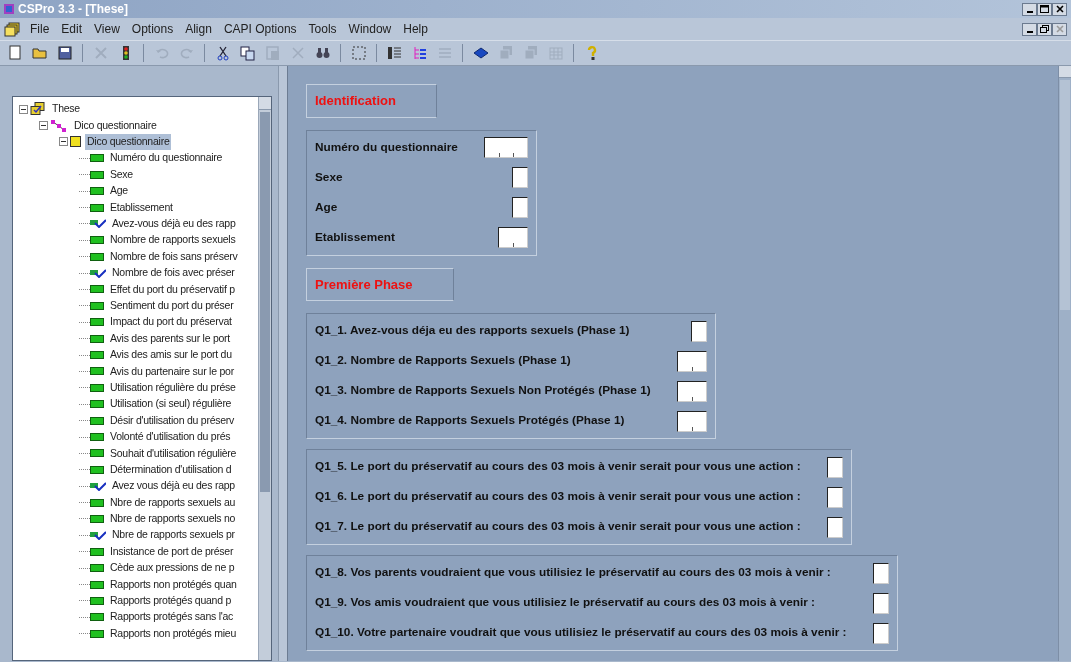  Describe the element at coordinates (171, 404) in the screenshot. I see `tree-item: Utilisation (si seul) régulière` at that location.